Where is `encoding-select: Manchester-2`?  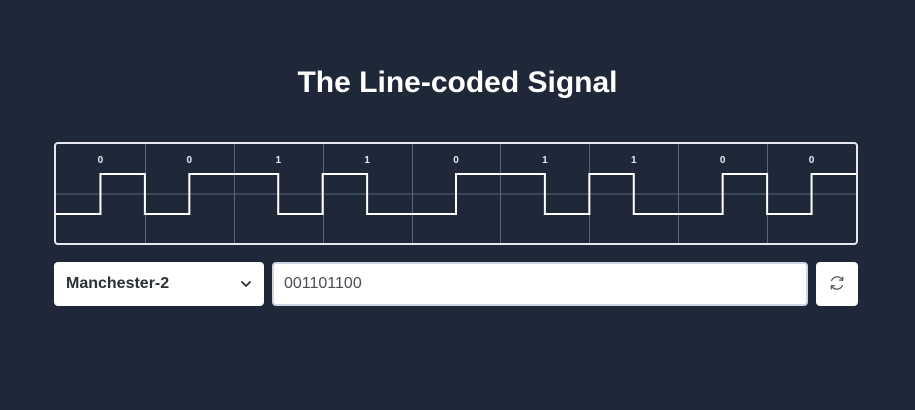
encoding-select: Manchester-2 is located at coordinates (159, 284).